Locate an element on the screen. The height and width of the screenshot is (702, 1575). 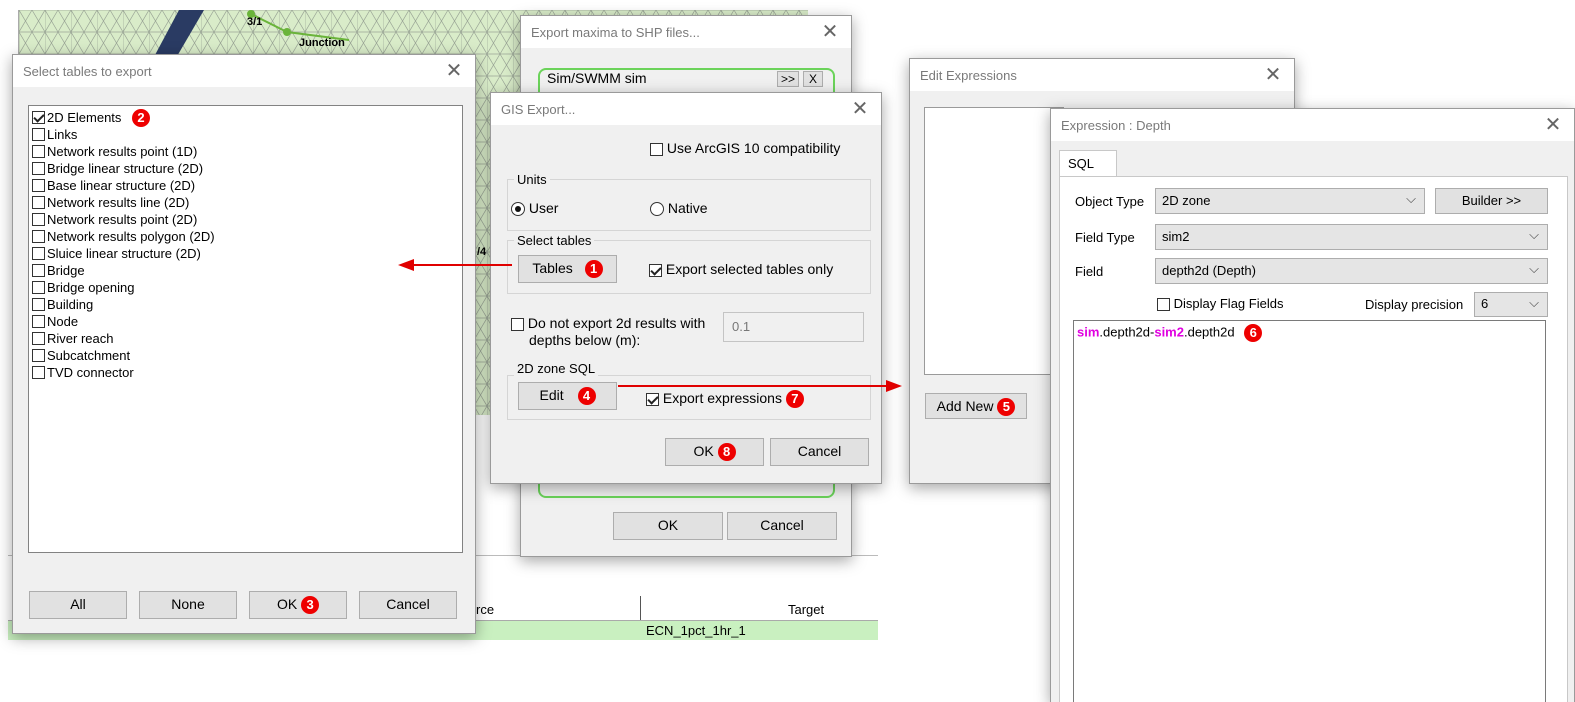
arrow-to-edit-expressions is located at coordinates (760, 386).